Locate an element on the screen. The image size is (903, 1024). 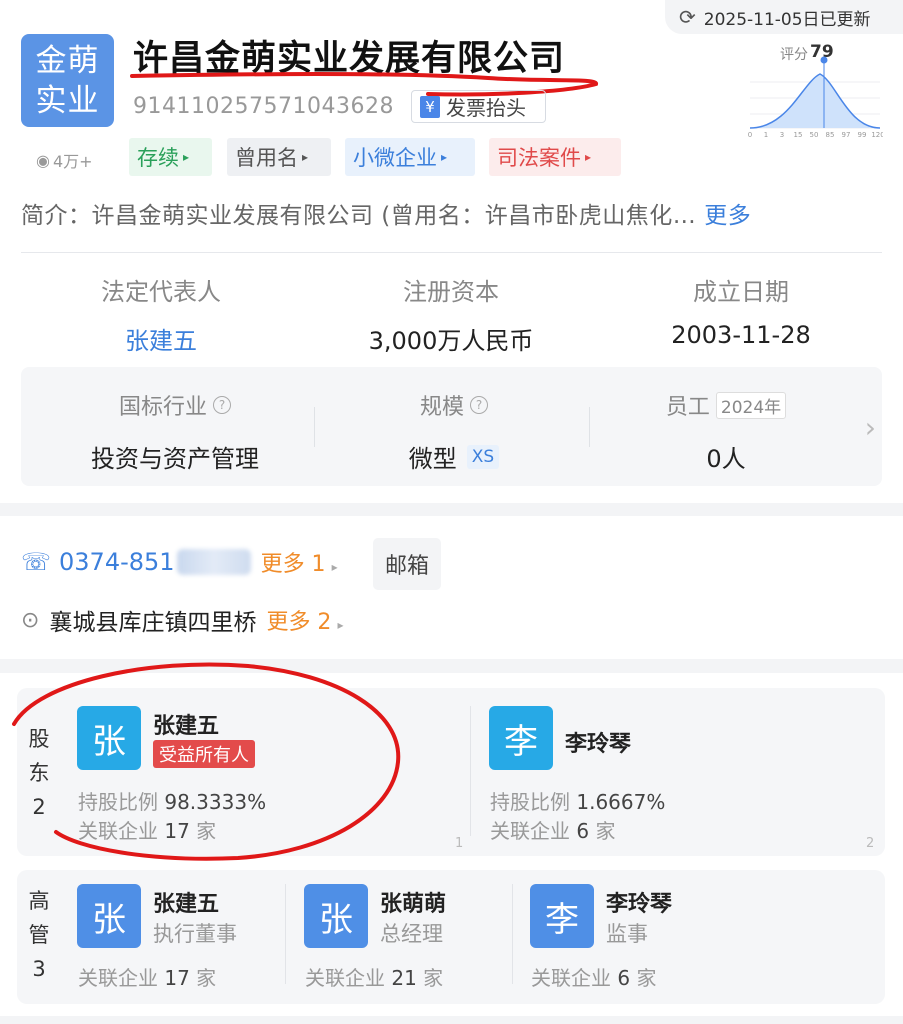
phone-more-label: 更多 1 is located at coordinates (293, 564).